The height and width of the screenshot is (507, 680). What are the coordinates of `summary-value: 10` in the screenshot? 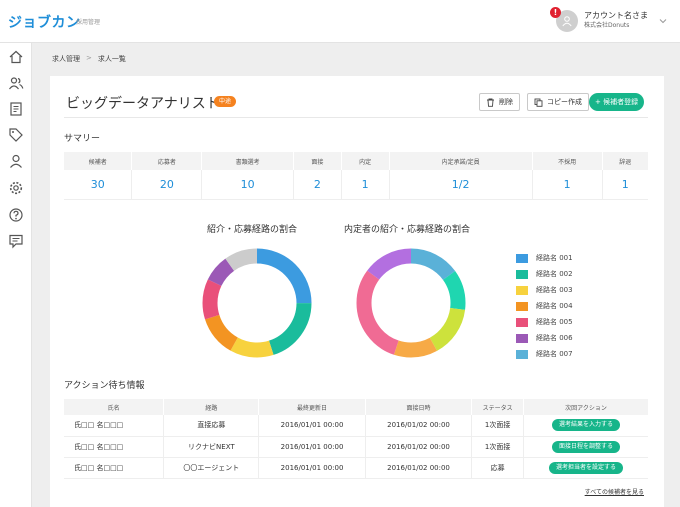 It's located at (248, 185).